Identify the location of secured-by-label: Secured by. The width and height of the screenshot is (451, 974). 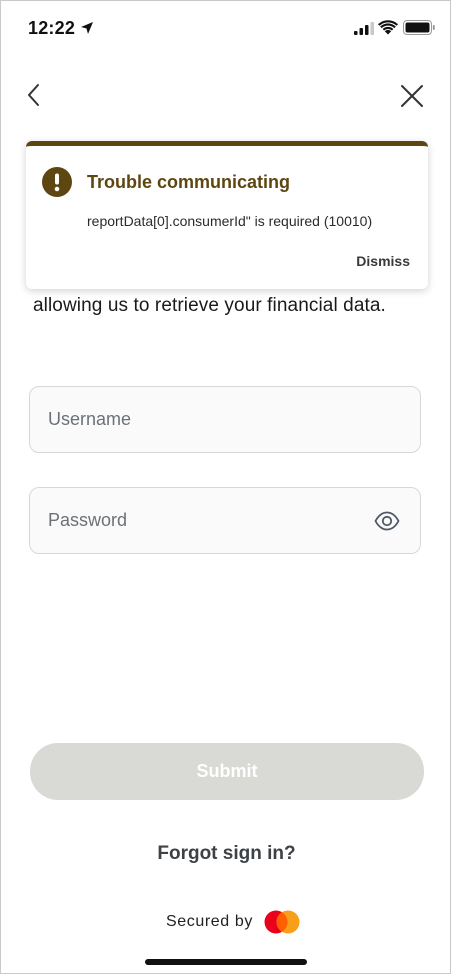
(209, 921).